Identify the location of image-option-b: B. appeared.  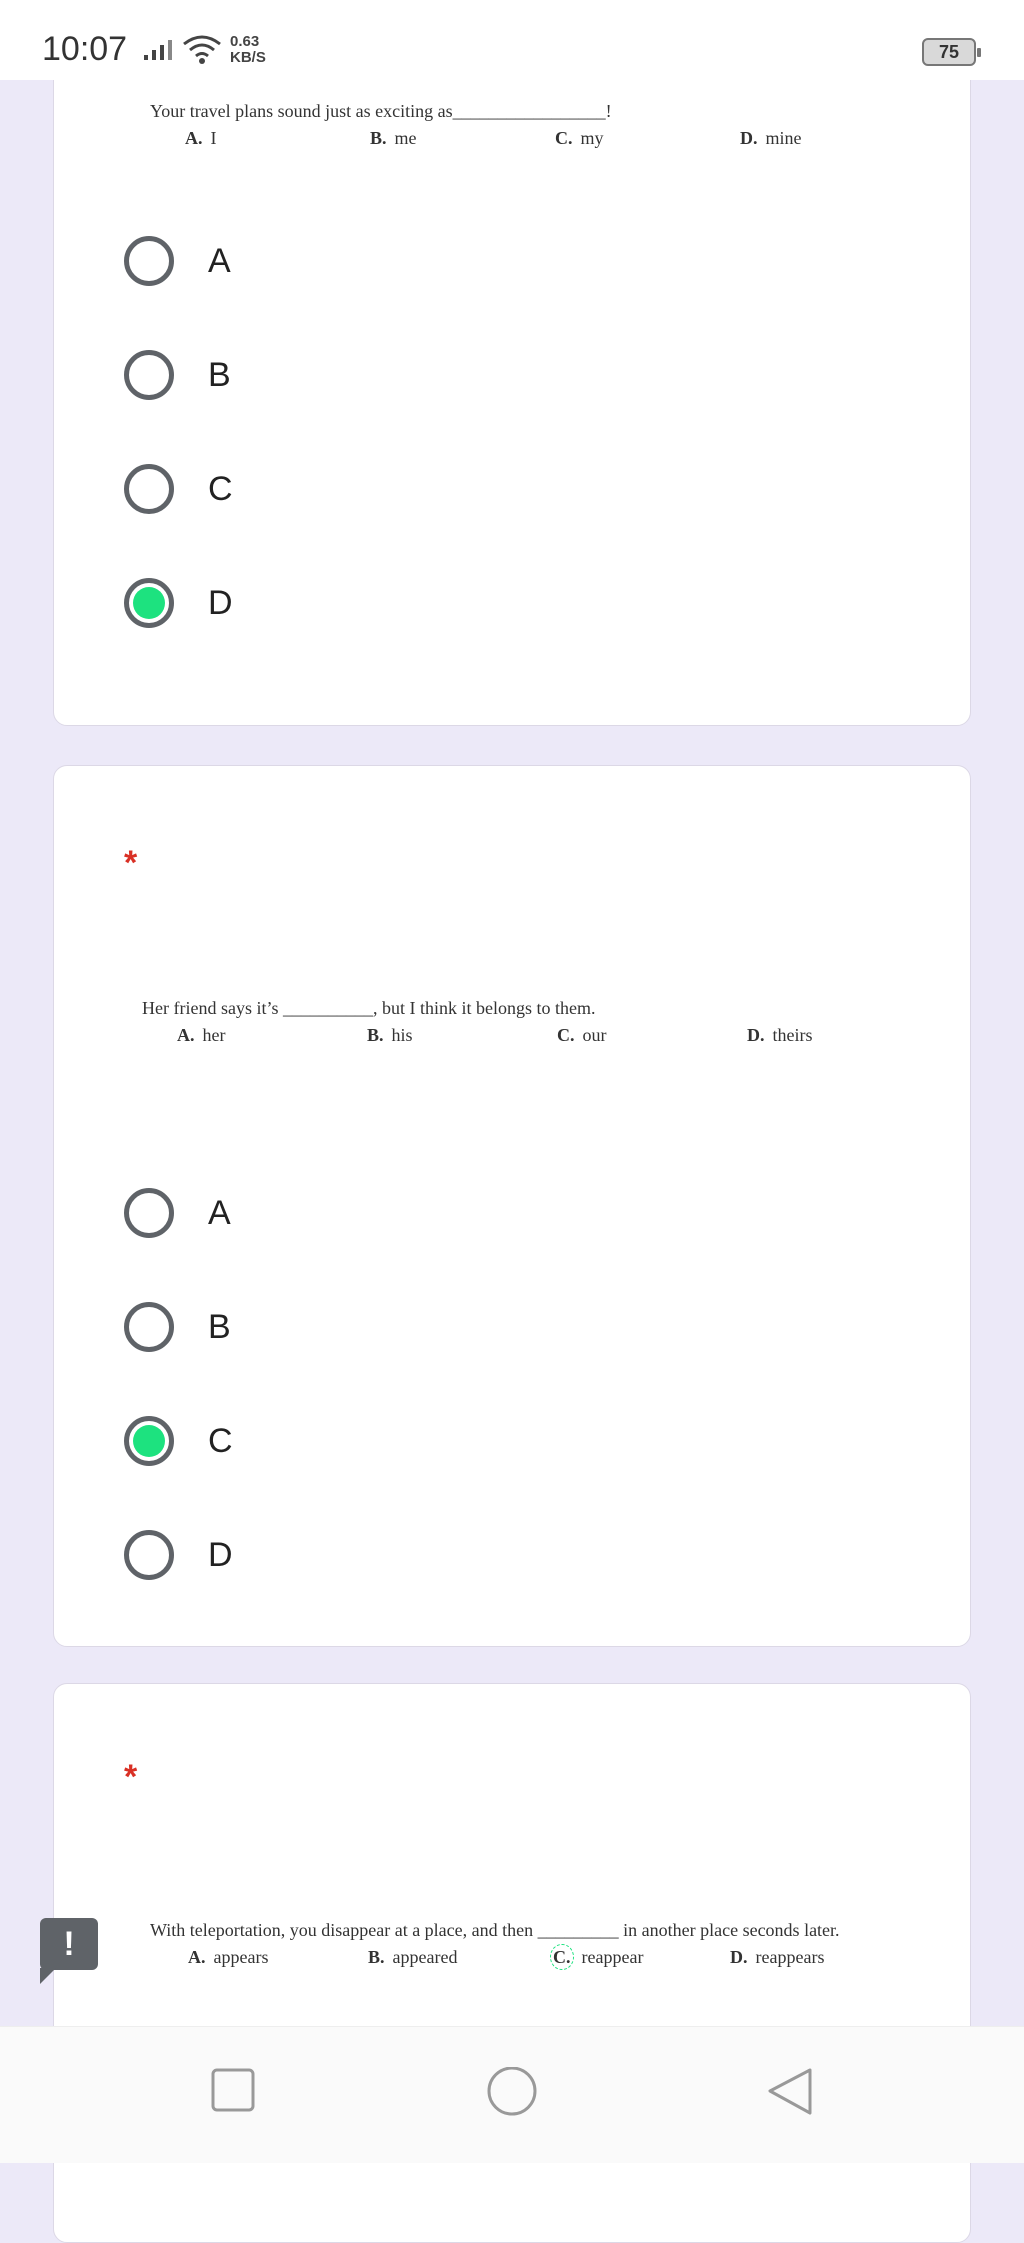
(413, 1957).